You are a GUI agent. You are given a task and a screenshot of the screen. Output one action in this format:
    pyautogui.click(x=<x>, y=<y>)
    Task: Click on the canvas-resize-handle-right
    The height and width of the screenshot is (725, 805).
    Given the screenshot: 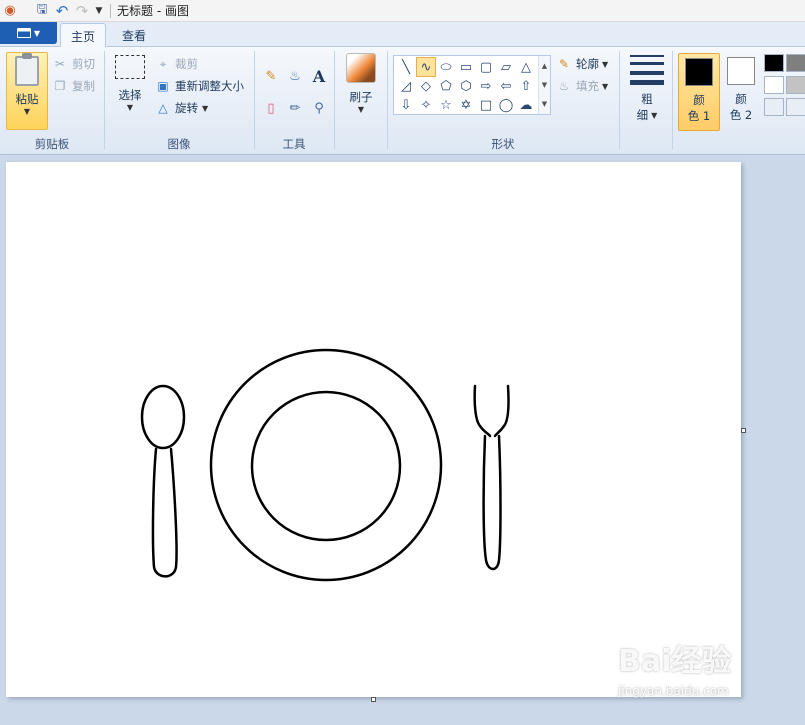 What is the action you would take?
    pyautogui.click(x=743, y=430)
    